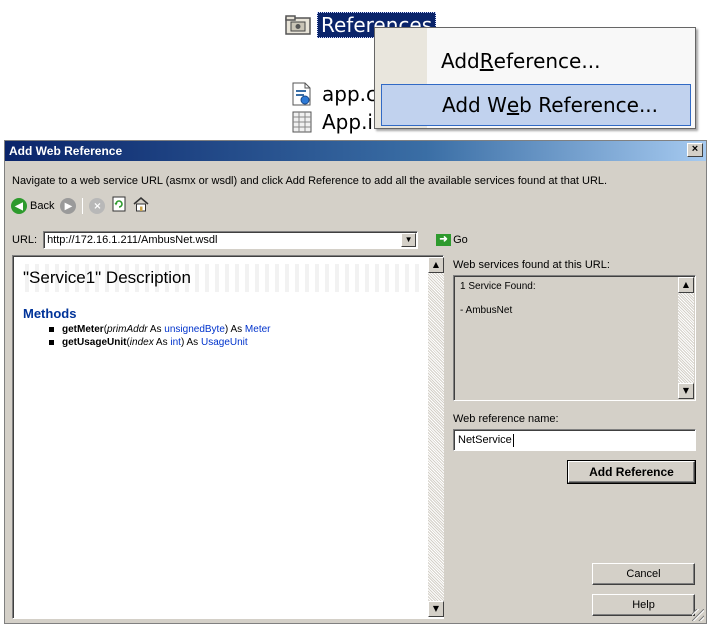 The image size is (707, 624). I want to click on file-label-app-config: app.c, so click(349, 94).